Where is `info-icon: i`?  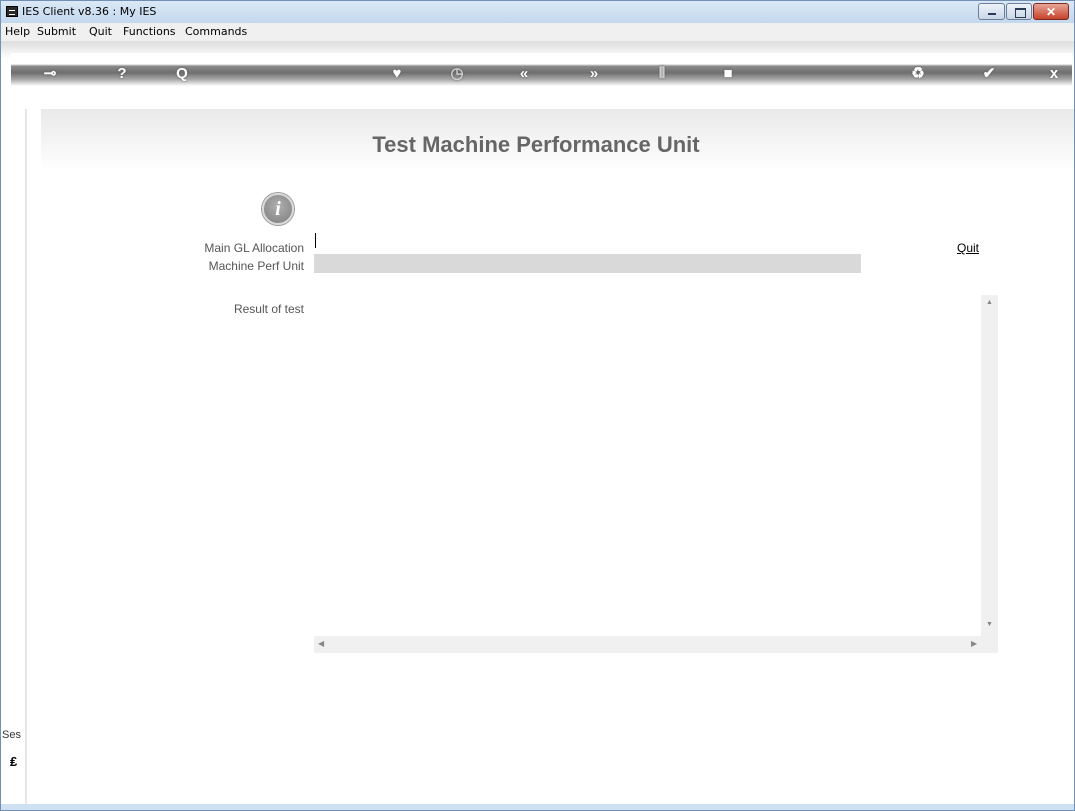
info-icon: i is located at coordinates (278, 209).